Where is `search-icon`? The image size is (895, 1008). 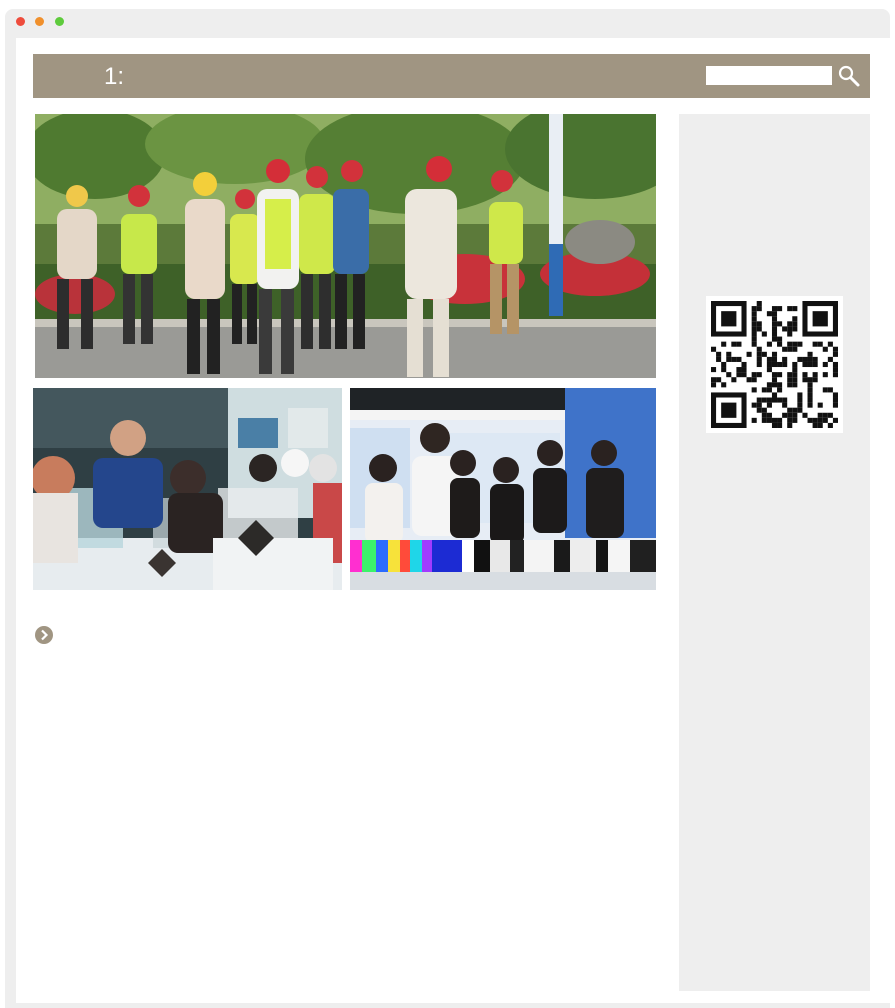
search-icon is located at coordinates (849, 76).